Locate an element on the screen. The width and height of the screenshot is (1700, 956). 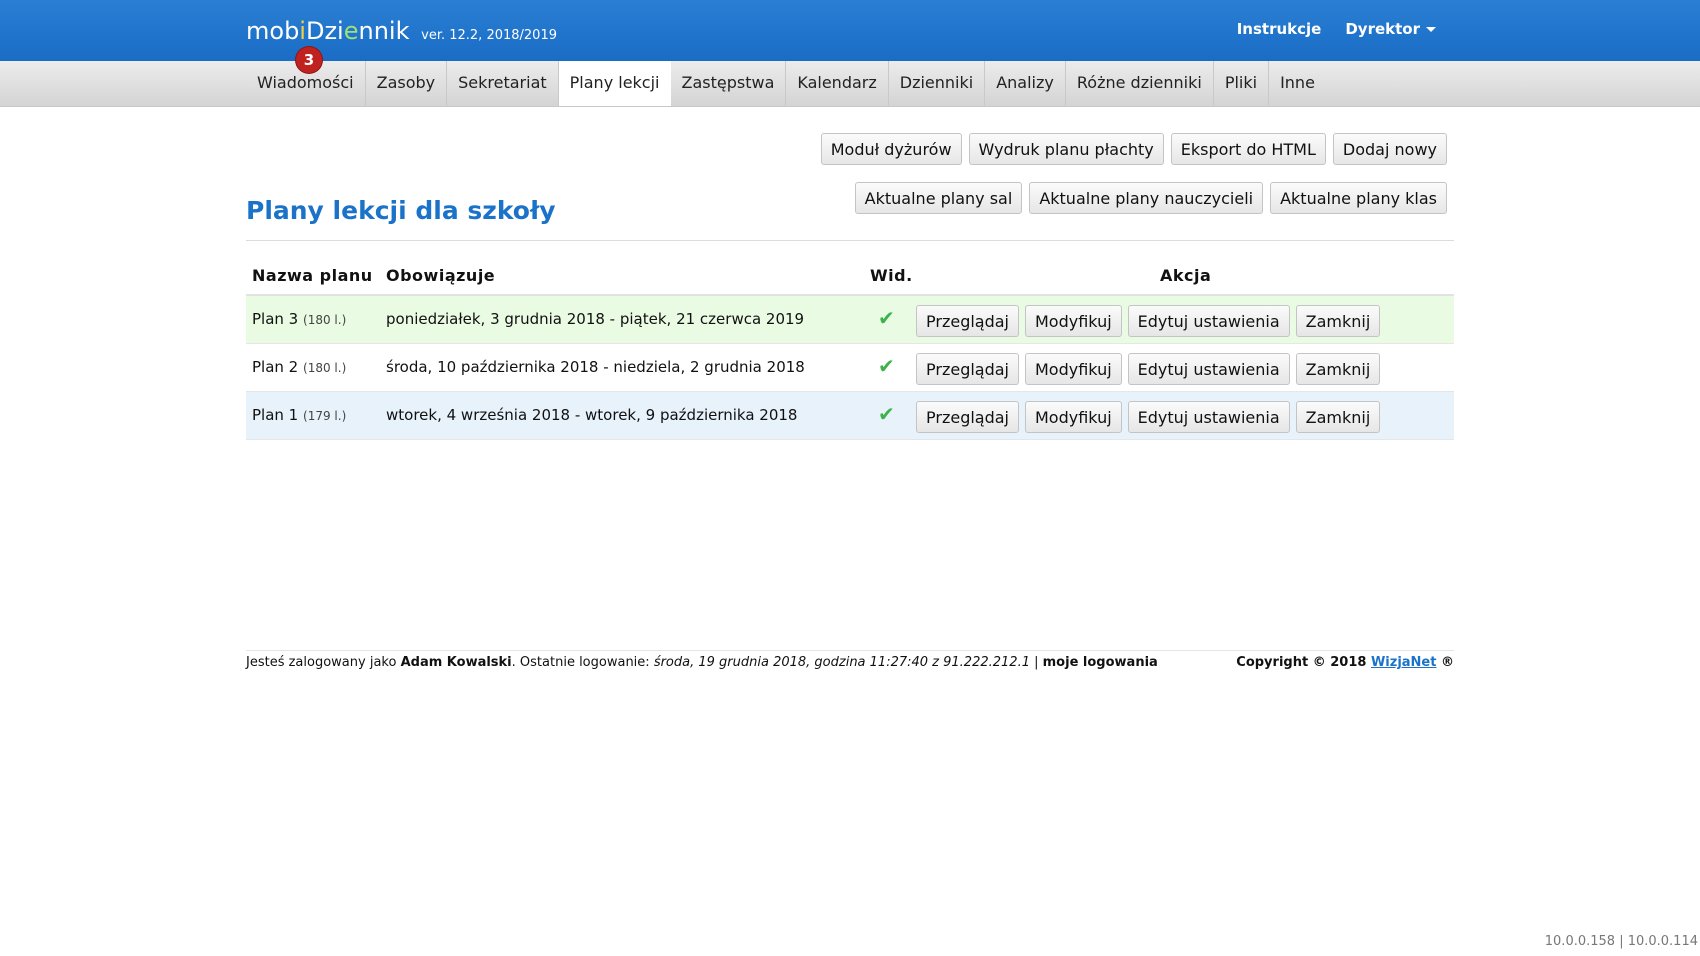
plan-name: Plan 2 (180 l.) is located at coordinates (299, 367).